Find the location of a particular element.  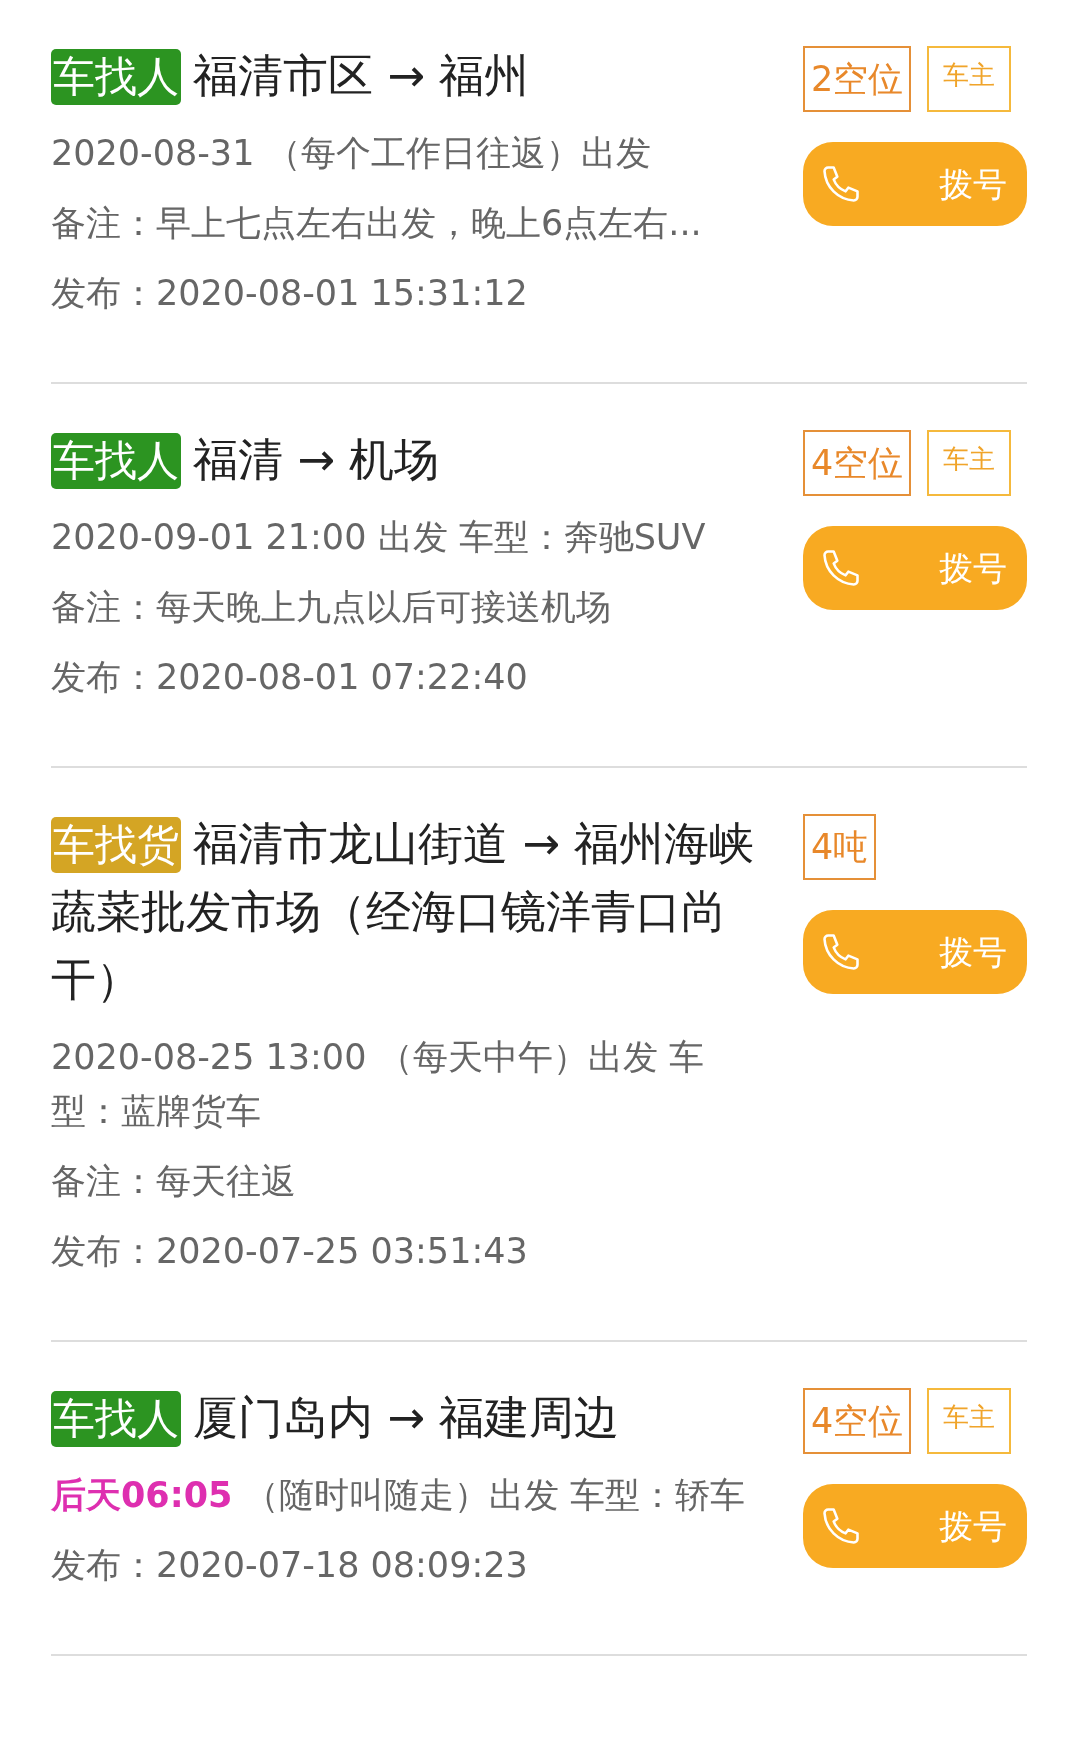

capacity-badge: 2空位 is located at coordinates (857, 79).